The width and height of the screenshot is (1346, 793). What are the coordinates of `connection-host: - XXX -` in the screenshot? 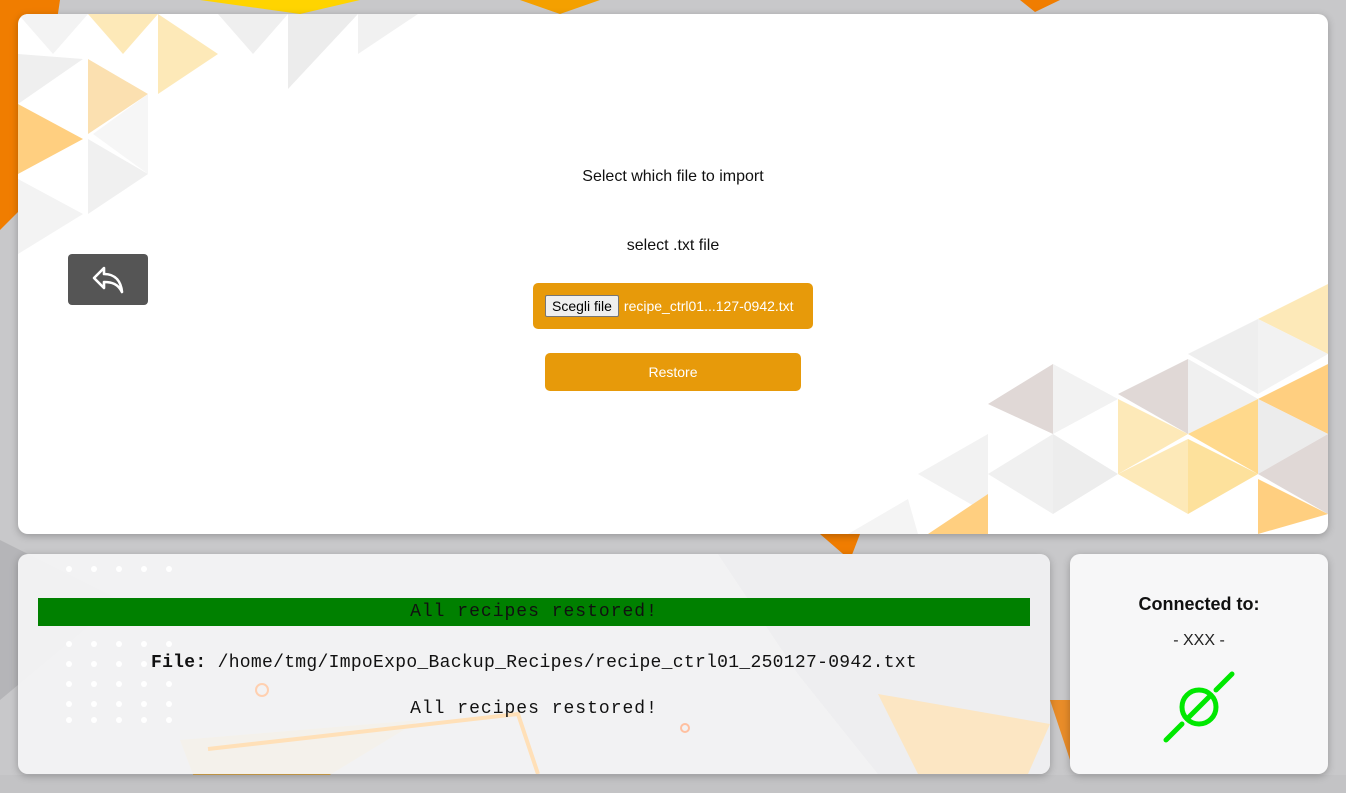 It's located at (1199, 640).